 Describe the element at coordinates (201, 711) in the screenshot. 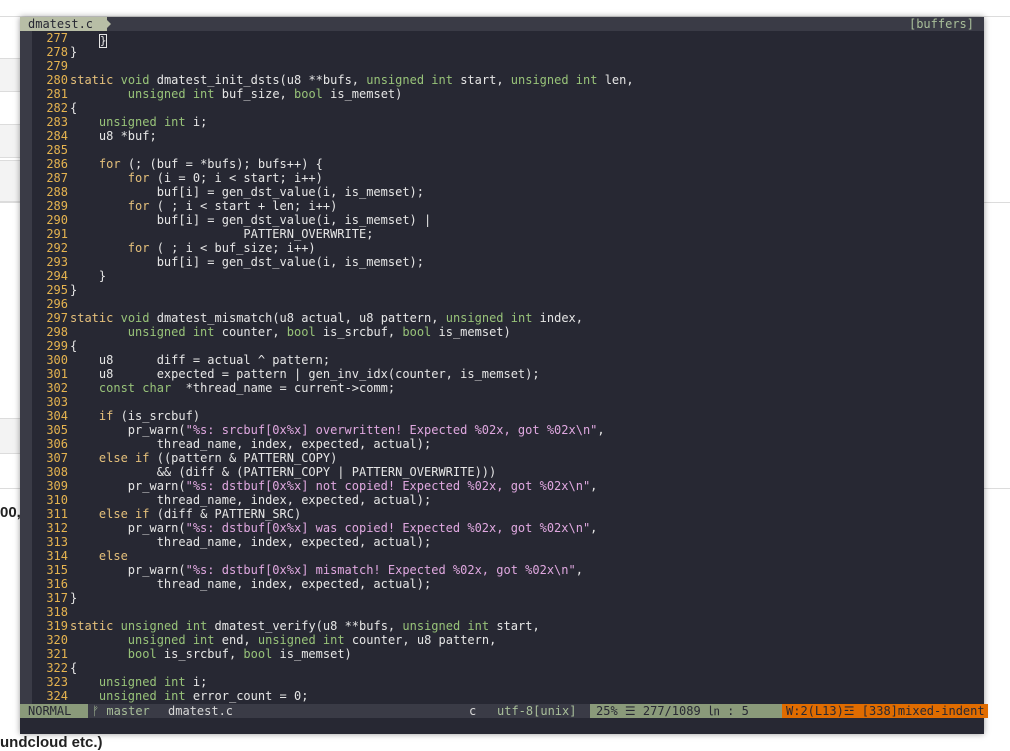

I see `status-filename: dmatest.c` at that location.